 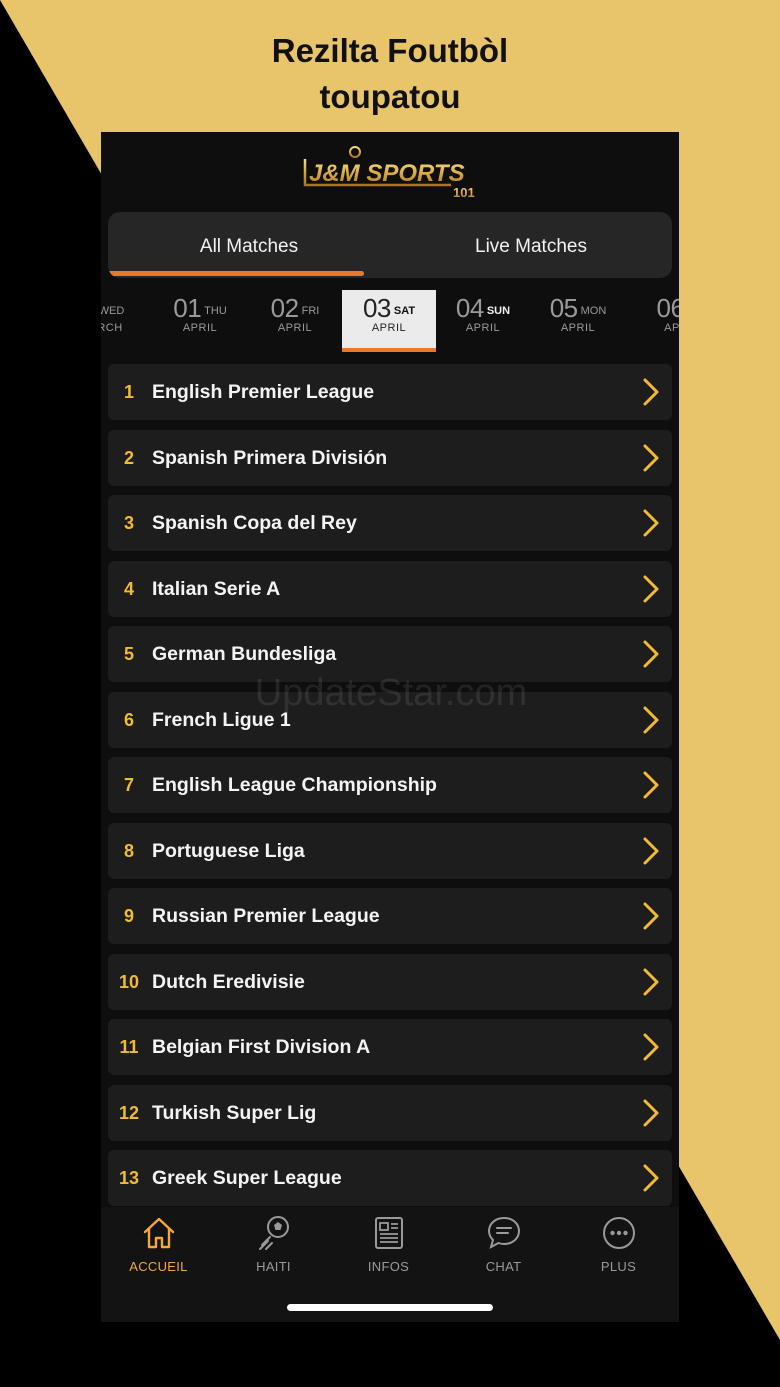 What do you see at coordinates (261, 1047) in the screenshot?
I see `league-name: Belgian First Division A` at bounding box center [261, 1047].